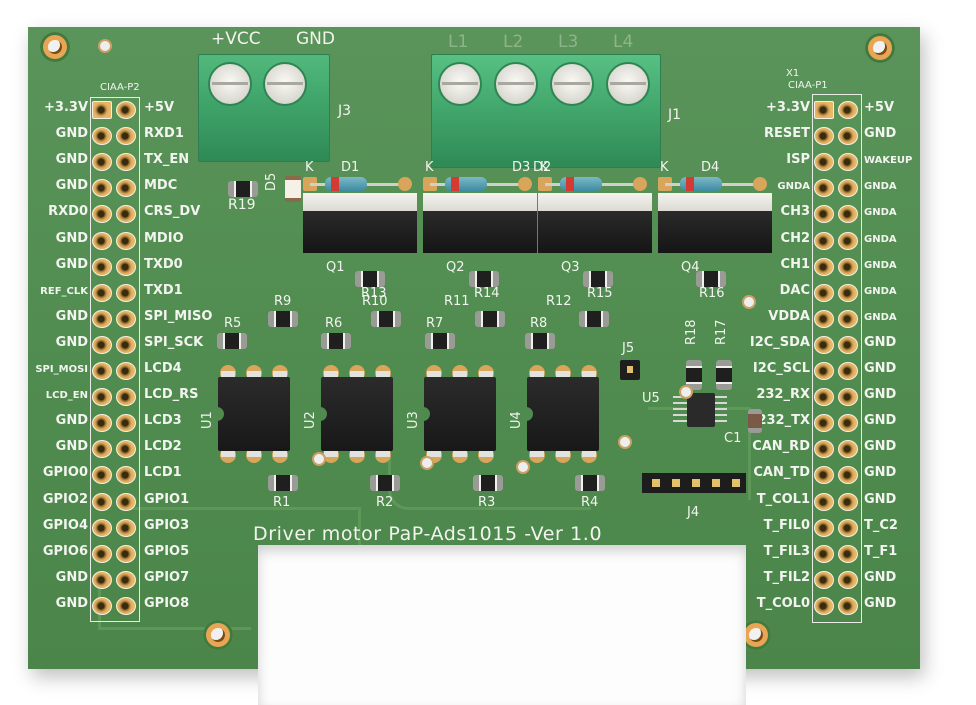 Image resolution: width=976 pixels, height=705 pixels. Describe the element at coordinates (798, 160) in the screenshot. I see `pin-label: ISP` at that location.